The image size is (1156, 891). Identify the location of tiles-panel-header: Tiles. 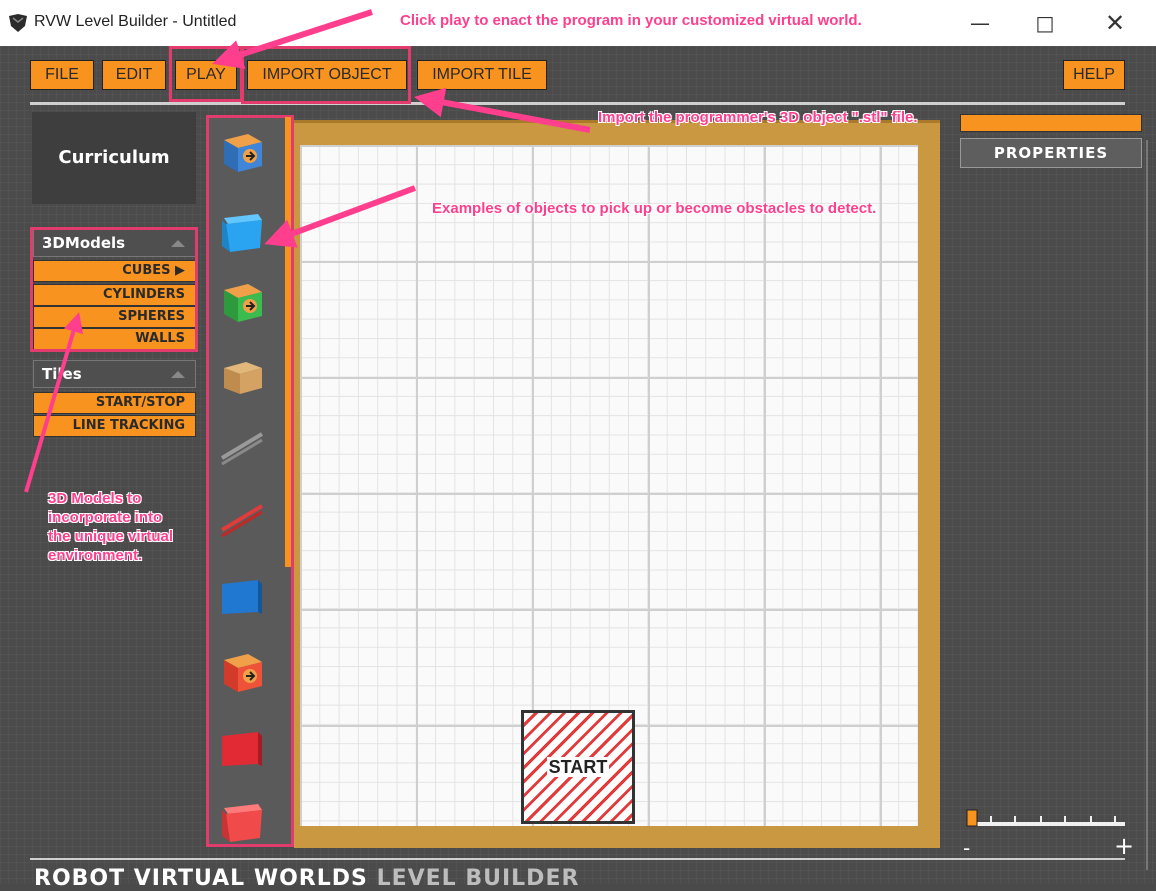
(114, 374).